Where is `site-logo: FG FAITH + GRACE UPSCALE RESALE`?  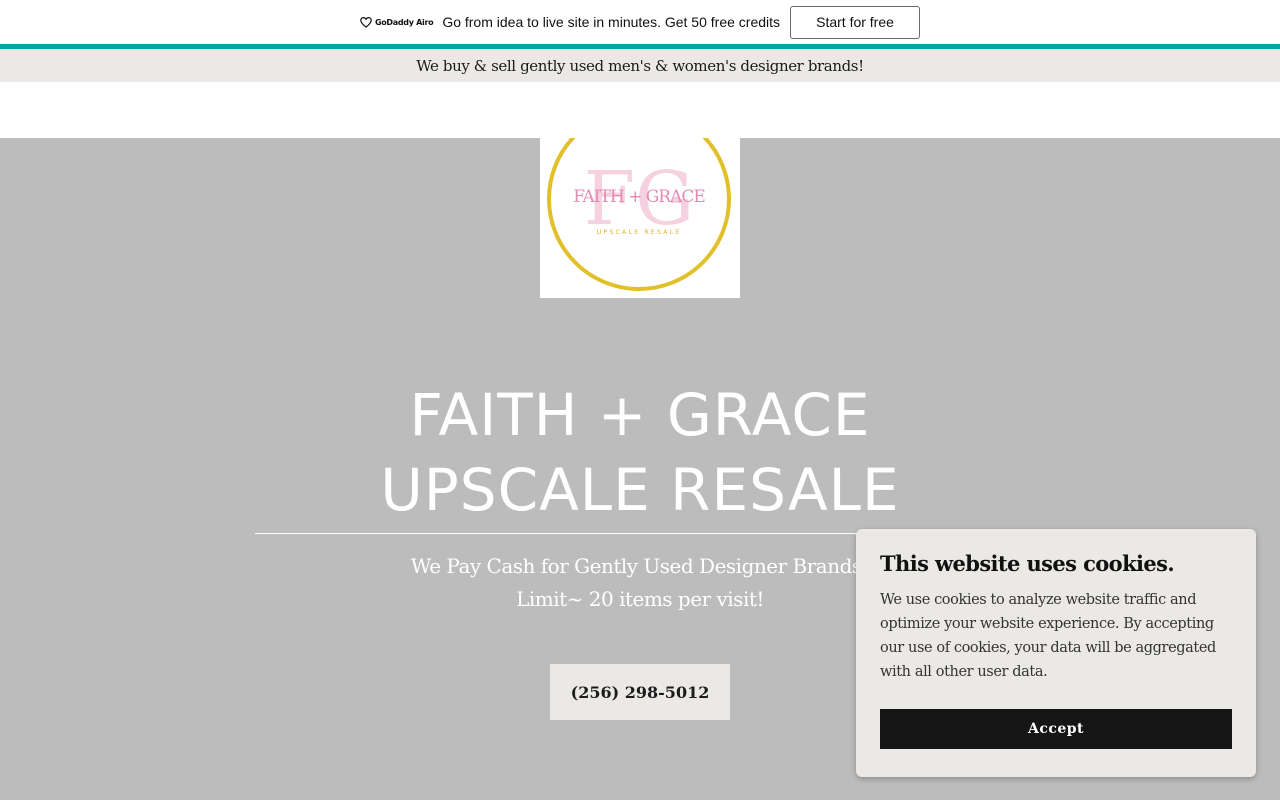
site-logo: FG FAITH + GRACE UPSCALE RESALE is located at coordinates (640, 218).